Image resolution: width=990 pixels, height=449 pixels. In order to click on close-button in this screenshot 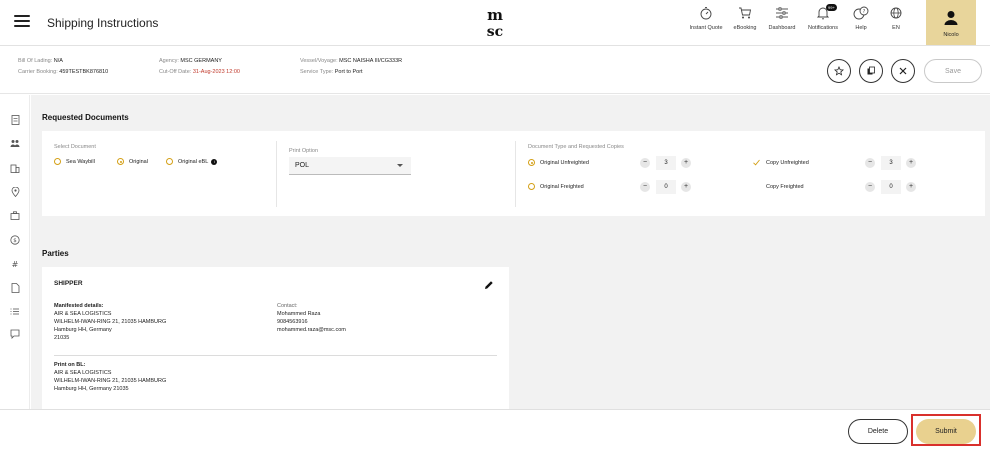, I will do `click(903, 71)`.